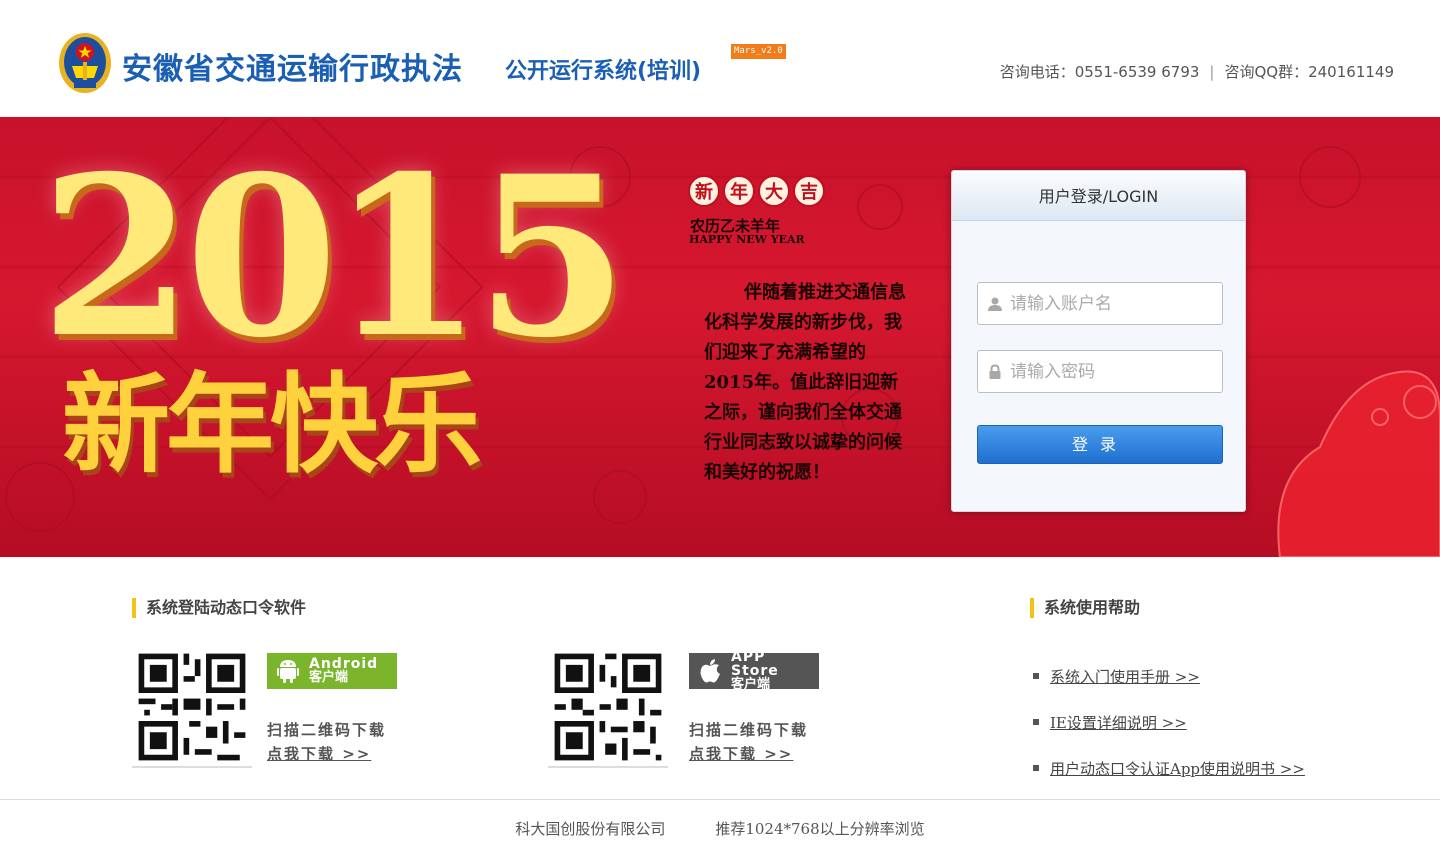  What do you see at coordinates (1309, 72) in the screenshot?
I see `contact-qq: 咨询QQ群：240161149` at bounding box center [1309, 72].